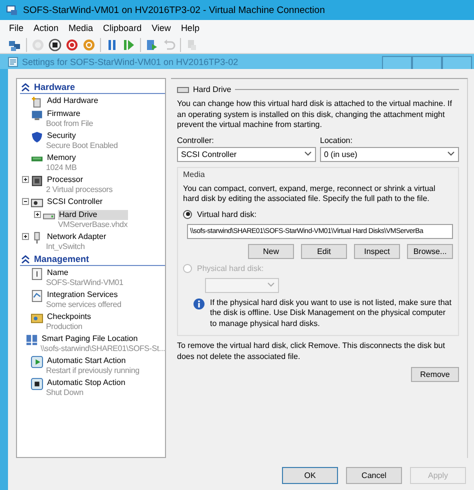 The width and height of the screenshot is (474, 490). Describe the element at coordinates (55, 87) in the screenshot. I see `section-title: Hardware` at that location.